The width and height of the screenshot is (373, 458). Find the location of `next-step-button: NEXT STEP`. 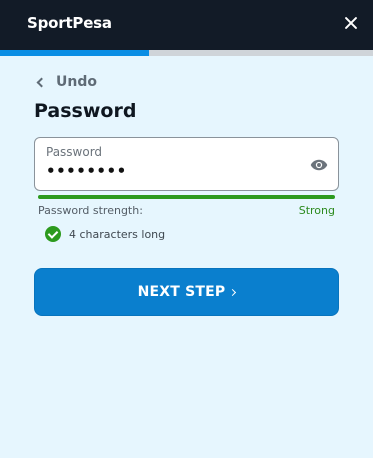

next-step-button: NEXT STEP is located at coordinates (186, 292).